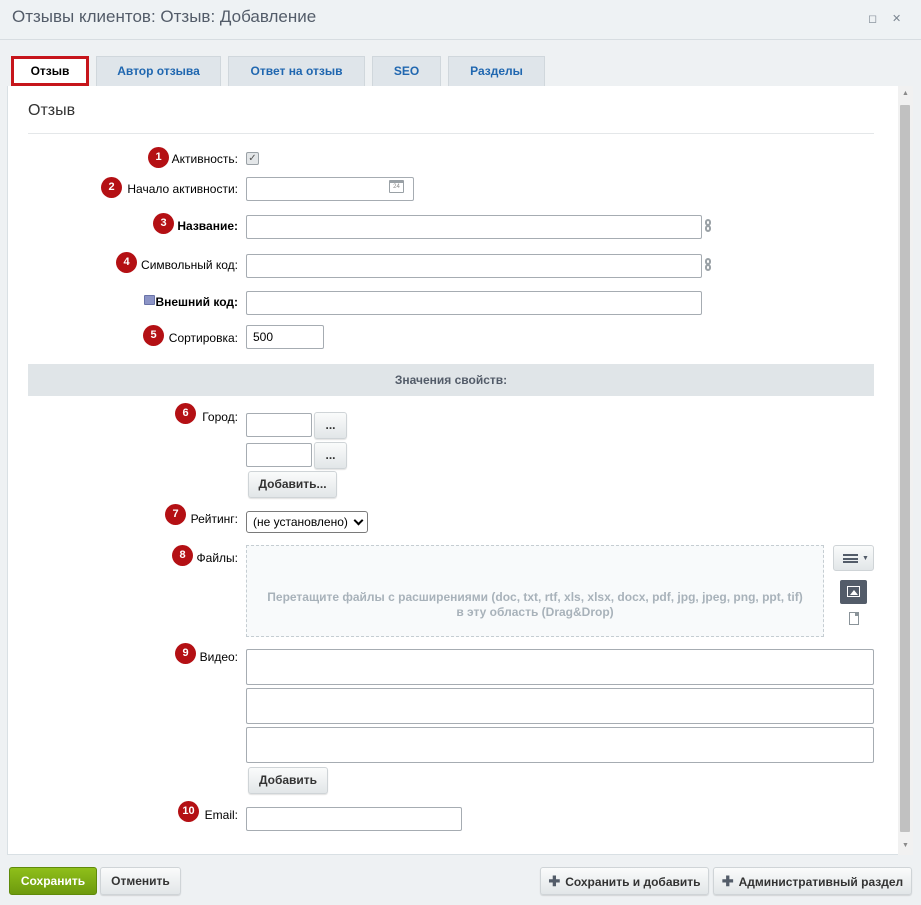 The image size is (921, 905). What do you see at coordinates (163, 223) in the screenshot?
I see `badge-3: 3` at bounding box center [163, 223].